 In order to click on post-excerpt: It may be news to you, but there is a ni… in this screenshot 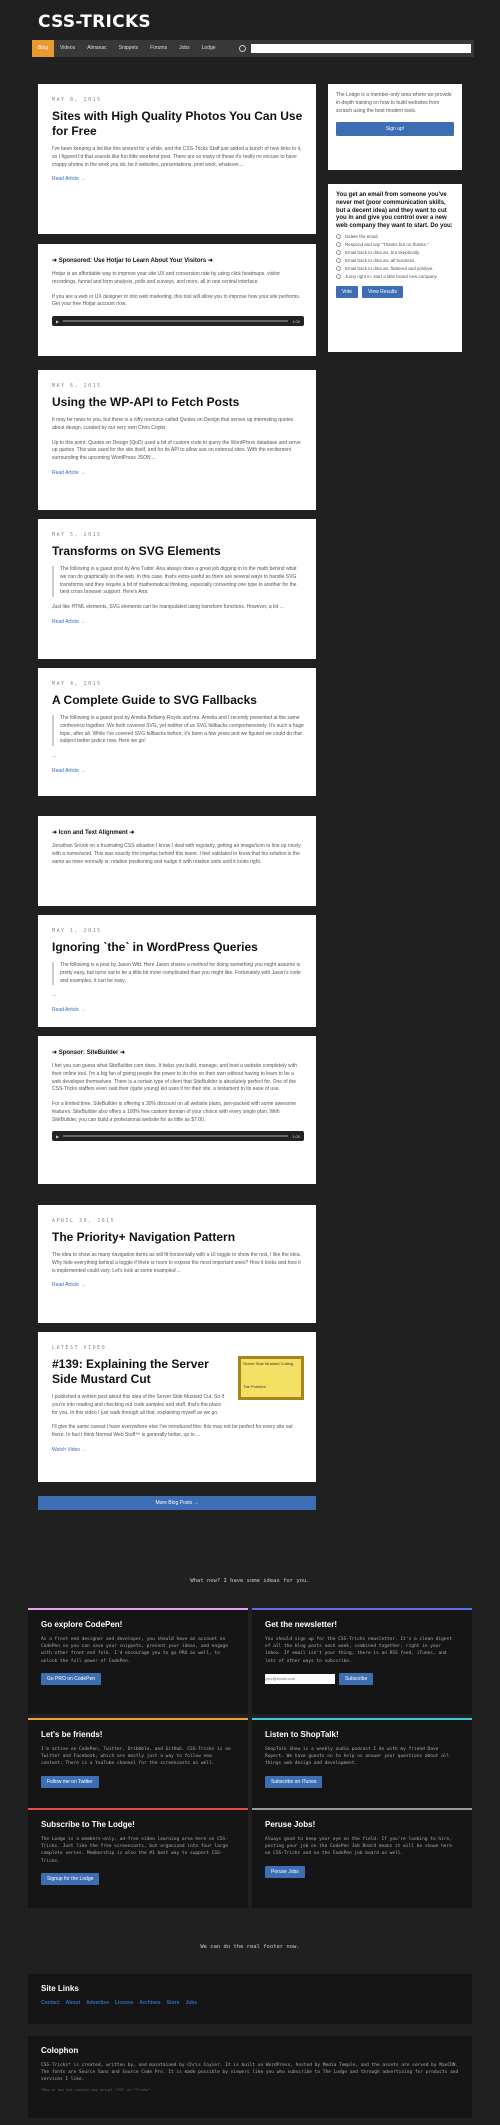, I will do `click(173, 424)`.